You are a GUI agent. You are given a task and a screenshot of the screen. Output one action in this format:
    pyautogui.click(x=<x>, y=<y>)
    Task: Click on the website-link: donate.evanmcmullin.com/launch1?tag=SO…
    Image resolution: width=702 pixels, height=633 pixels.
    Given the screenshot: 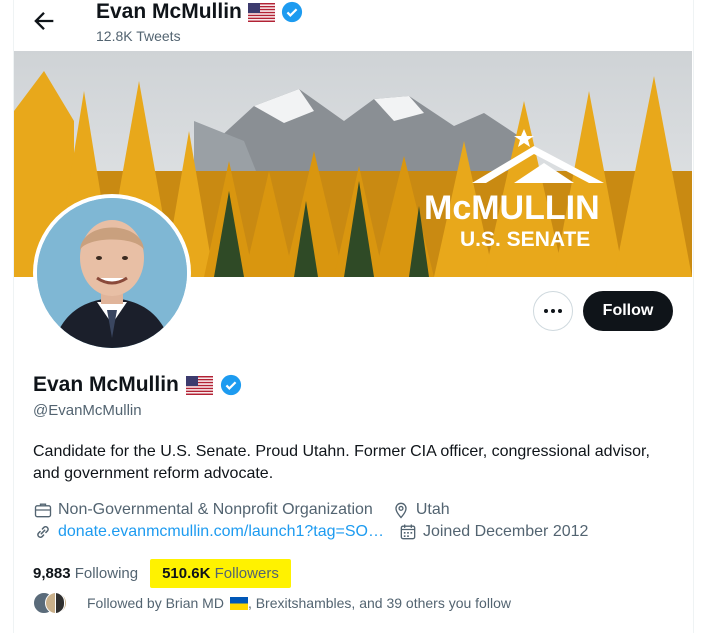 What is the action you would take?
    pyautogui.click(x=221, y=532)
    